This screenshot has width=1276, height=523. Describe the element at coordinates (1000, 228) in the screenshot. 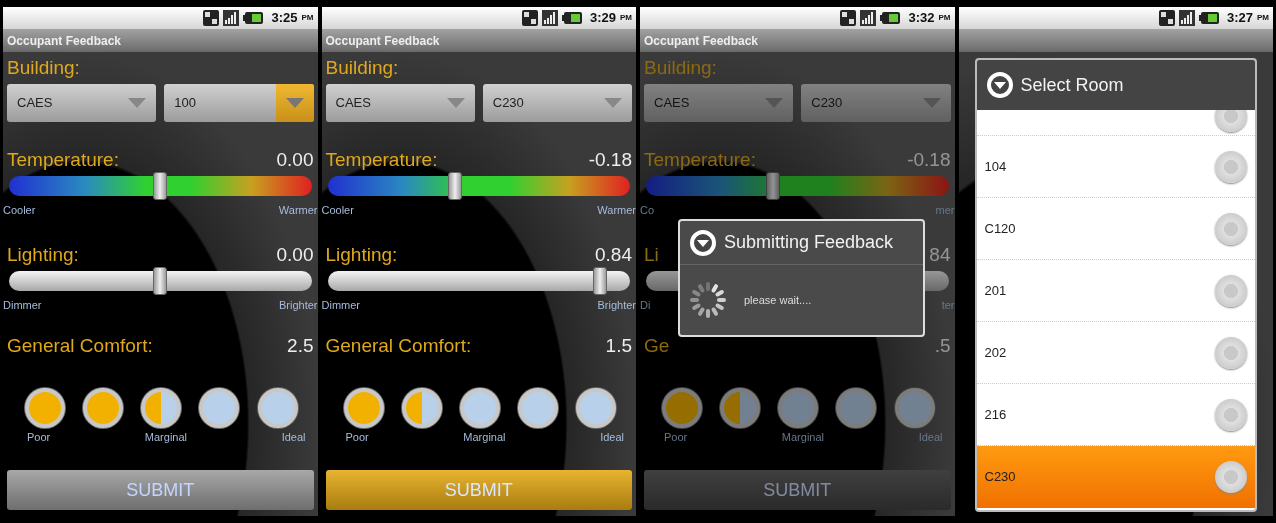

I see `item-label: C120` at that location.